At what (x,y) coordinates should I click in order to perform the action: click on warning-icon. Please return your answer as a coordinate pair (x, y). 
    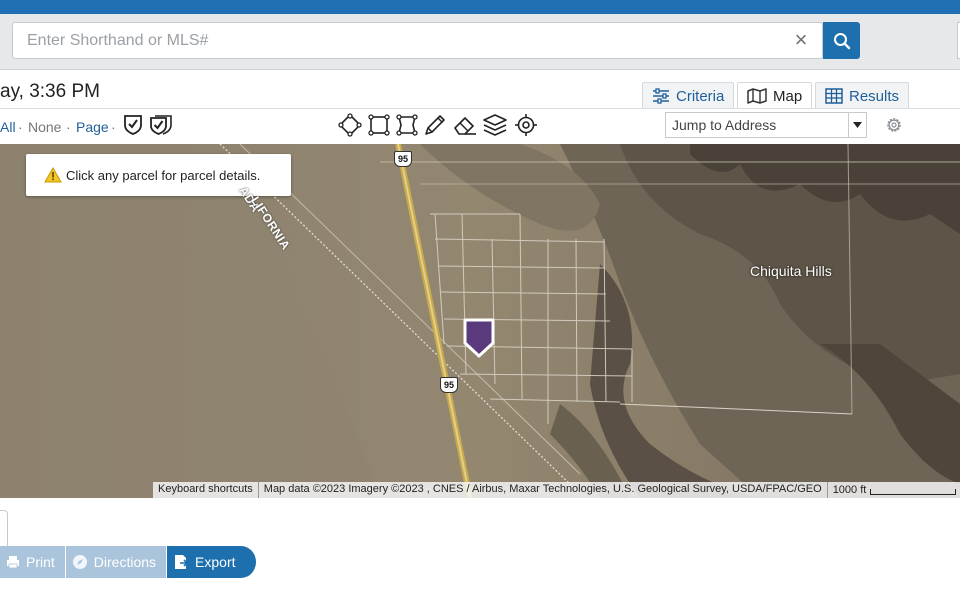
    Looking at the image, I should click on (53, 175).